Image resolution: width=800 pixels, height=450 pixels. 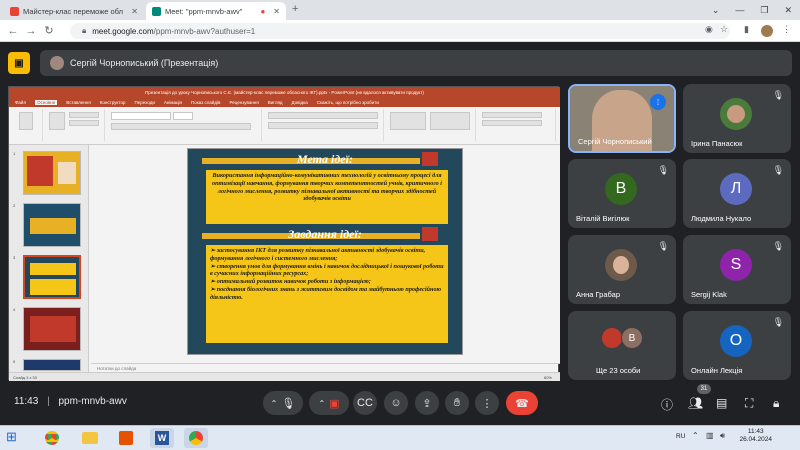 What do you see at coordinates (113, 102) in the screenshot?
I see `menu-design: Конструктор` at bounding box center [113, 102].